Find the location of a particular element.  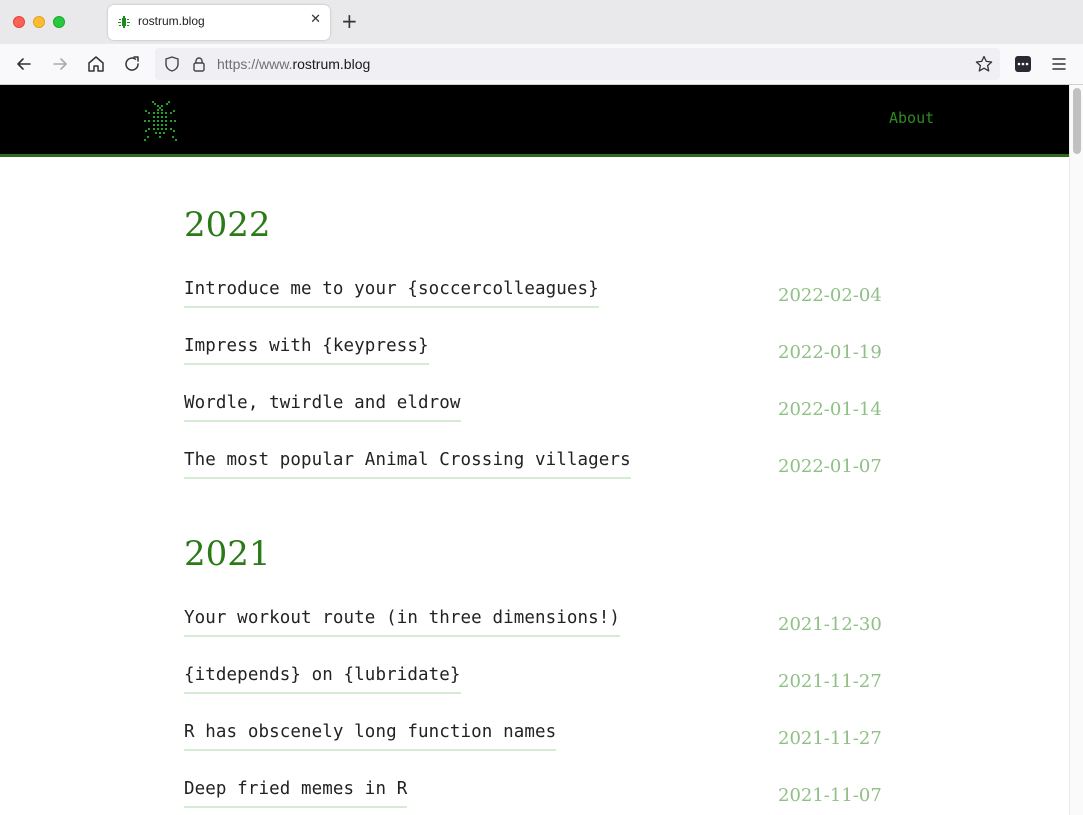

address-bar: https://www.rostrum.blog is located at coordinates (577, 64).